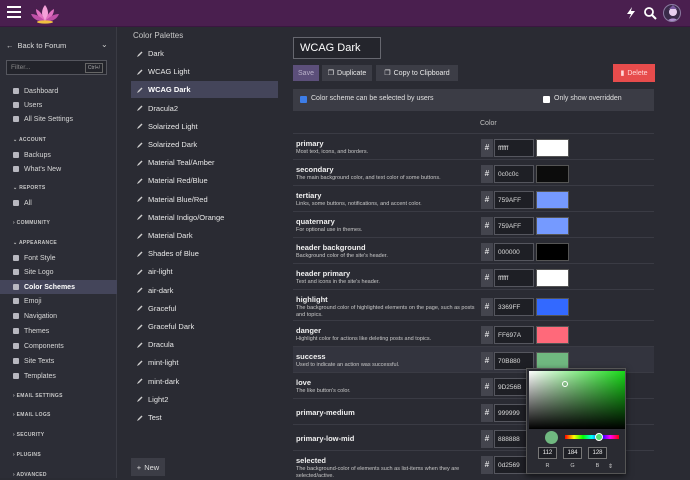 This screenshot has width=690, height=480. I want to click on sidebar-item-themes: Themes, so click(58, 331).